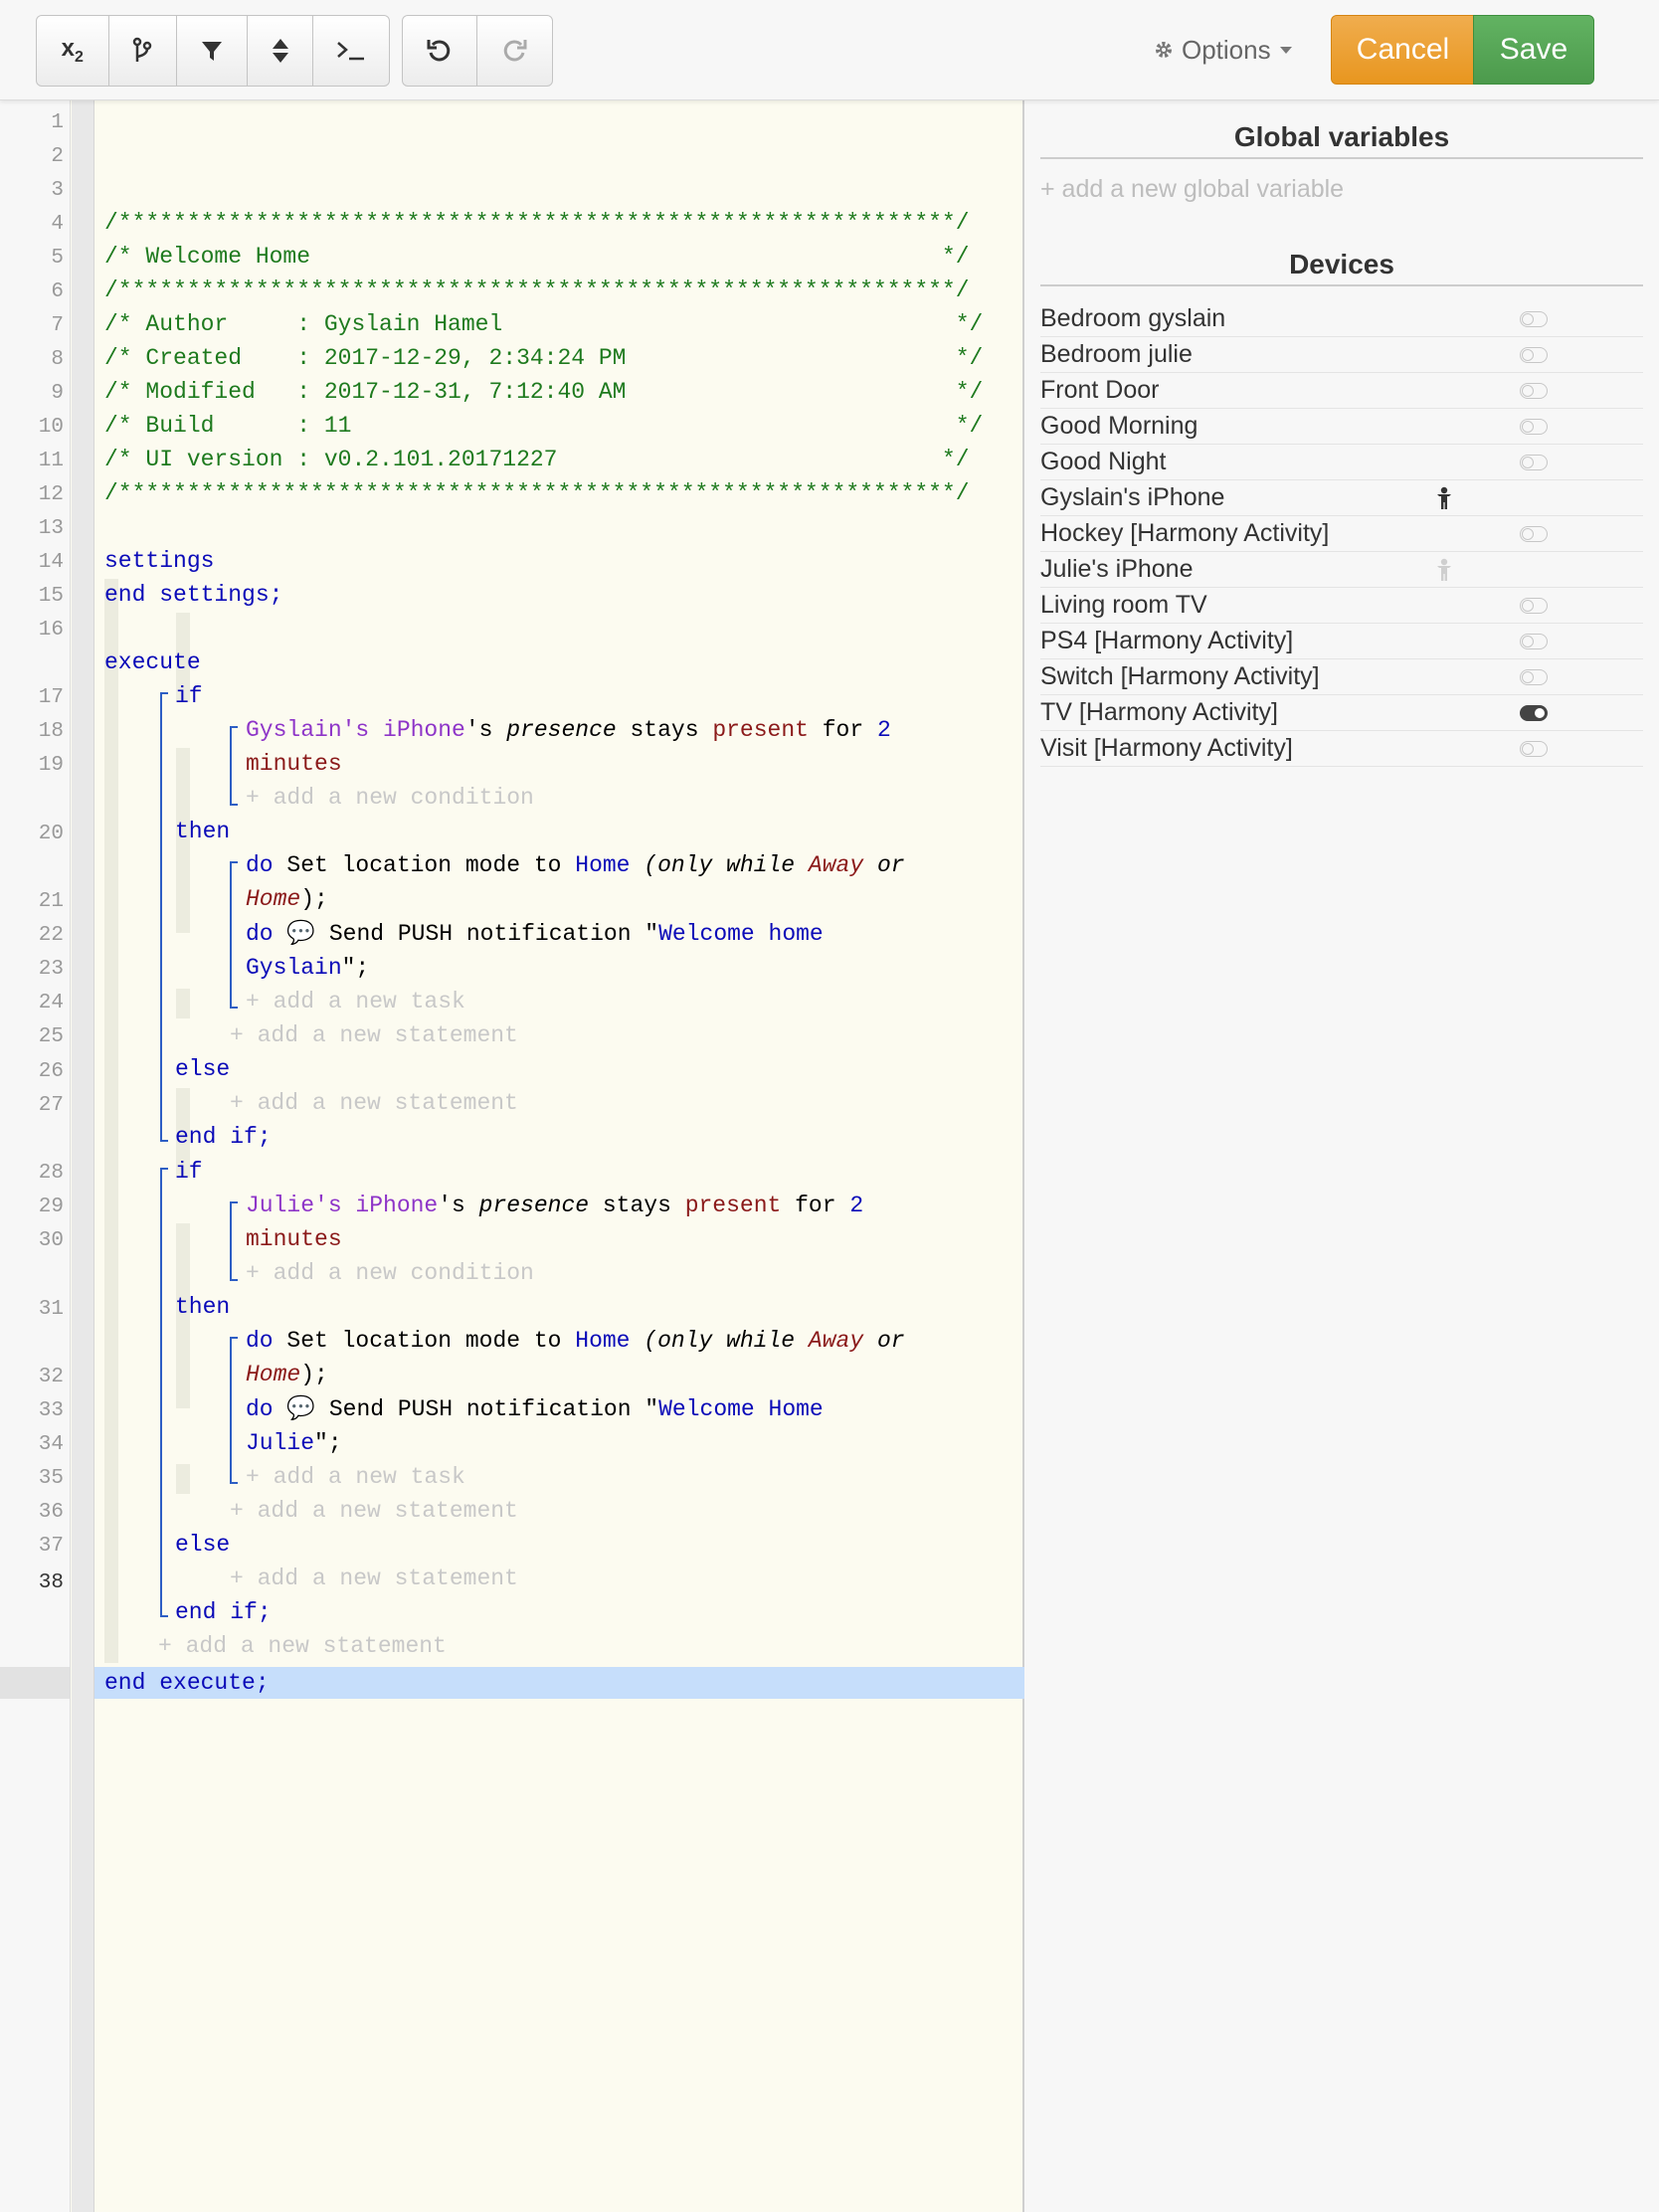  Describe the element at coordinates (1116, 354) in the screenshot. I see `device-name: Bedroom julie` at that location.